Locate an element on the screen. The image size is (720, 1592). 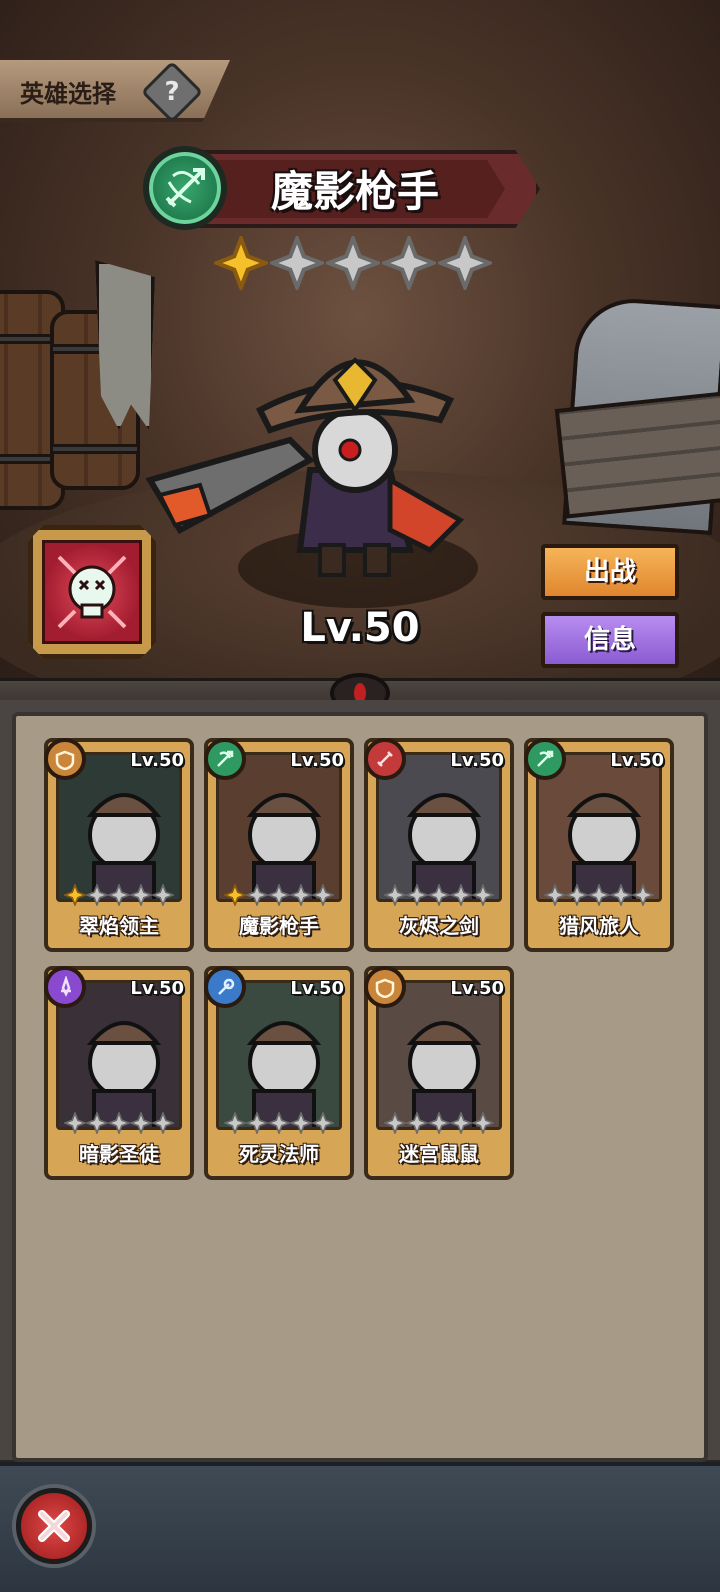
hero-level: Lv.50 is located at coordinates (360, 628).